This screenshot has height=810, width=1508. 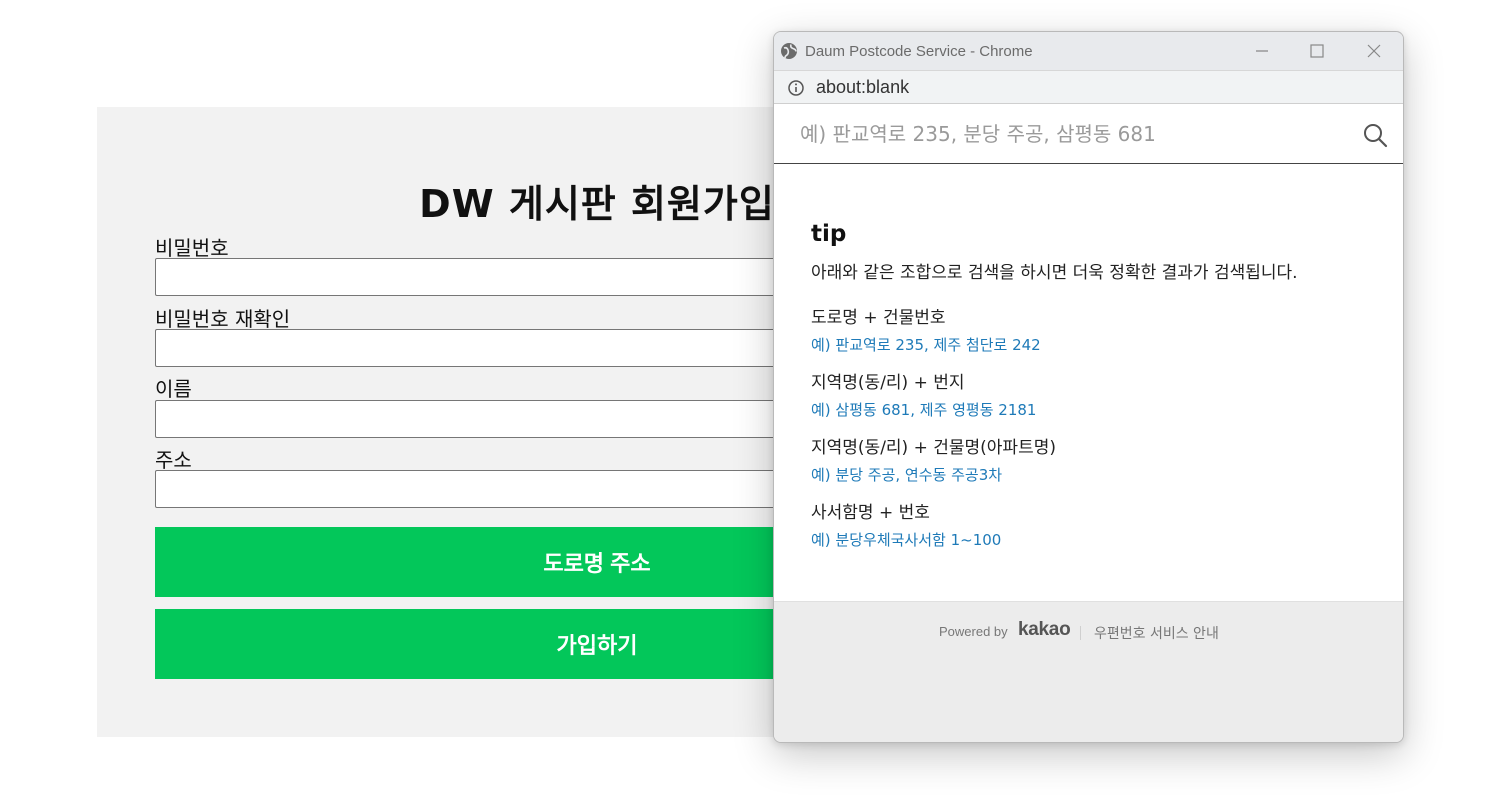 What do you see at coordinates (926, 345) in the screenshot?
I see `tip-item-example: 예) 판교역로 235, 제주 첨단로 242` at bounding box center [926, 345].